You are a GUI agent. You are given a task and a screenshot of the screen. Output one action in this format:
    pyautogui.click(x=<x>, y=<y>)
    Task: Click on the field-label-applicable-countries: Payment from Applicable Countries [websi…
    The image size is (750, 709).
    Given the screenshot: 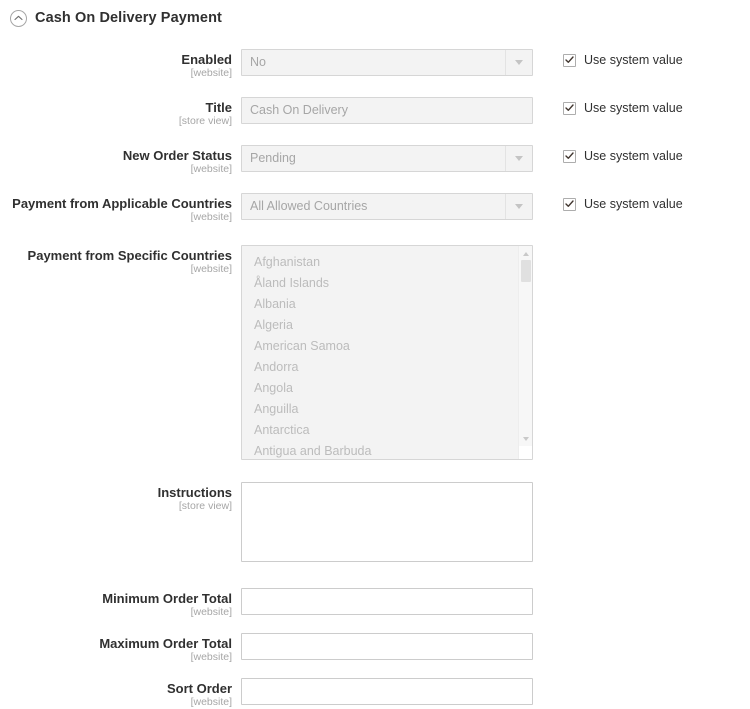 What is the action you would take?
    pyautogui.click(x=120, y=208)
    